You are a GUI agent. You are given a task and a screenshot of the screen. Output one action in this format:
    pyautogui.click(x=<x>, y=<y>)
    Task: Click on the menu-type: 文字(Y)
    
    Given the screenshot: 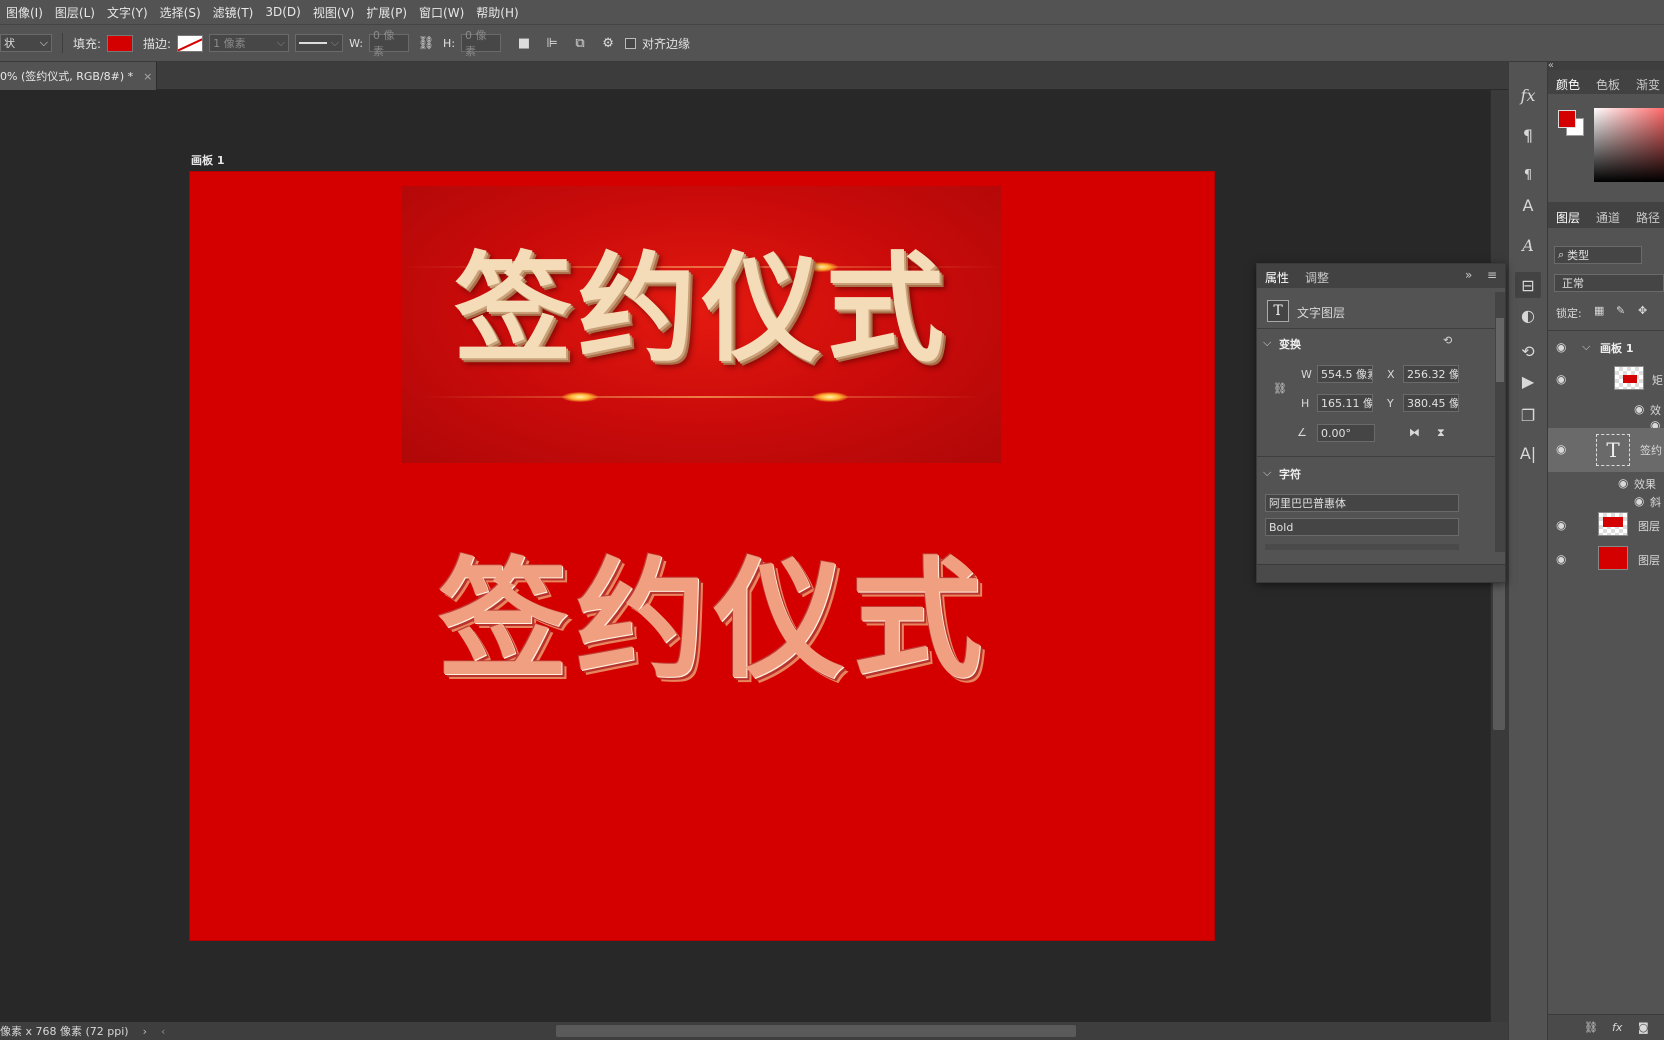 What is the action you would take?
    pyautogui.click(x=127, y=12)
    